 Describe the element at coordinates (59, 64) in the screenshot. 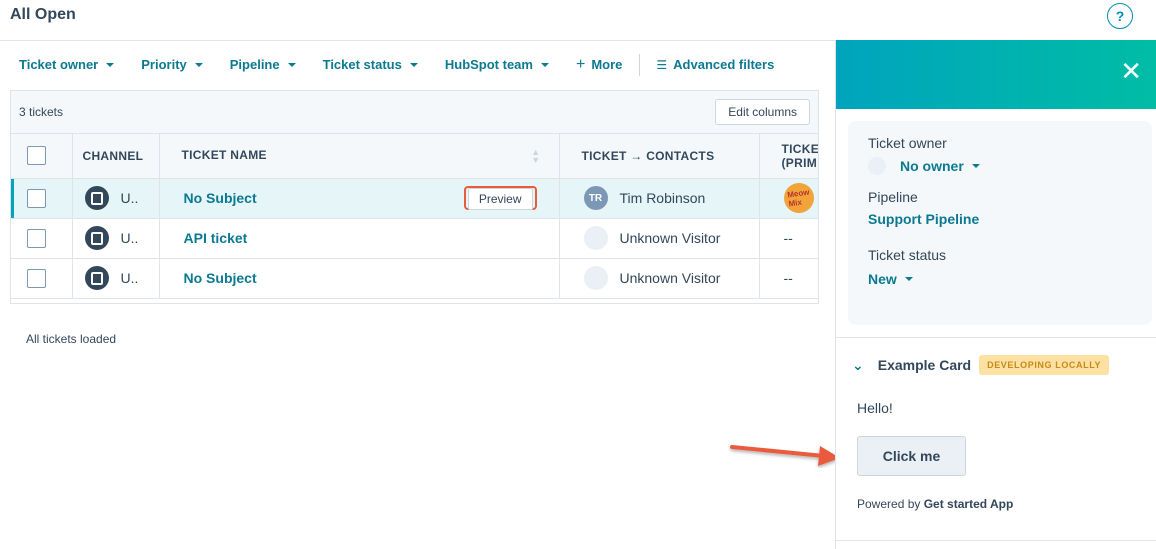

I see `filter-label: Ticket owner` at that location.